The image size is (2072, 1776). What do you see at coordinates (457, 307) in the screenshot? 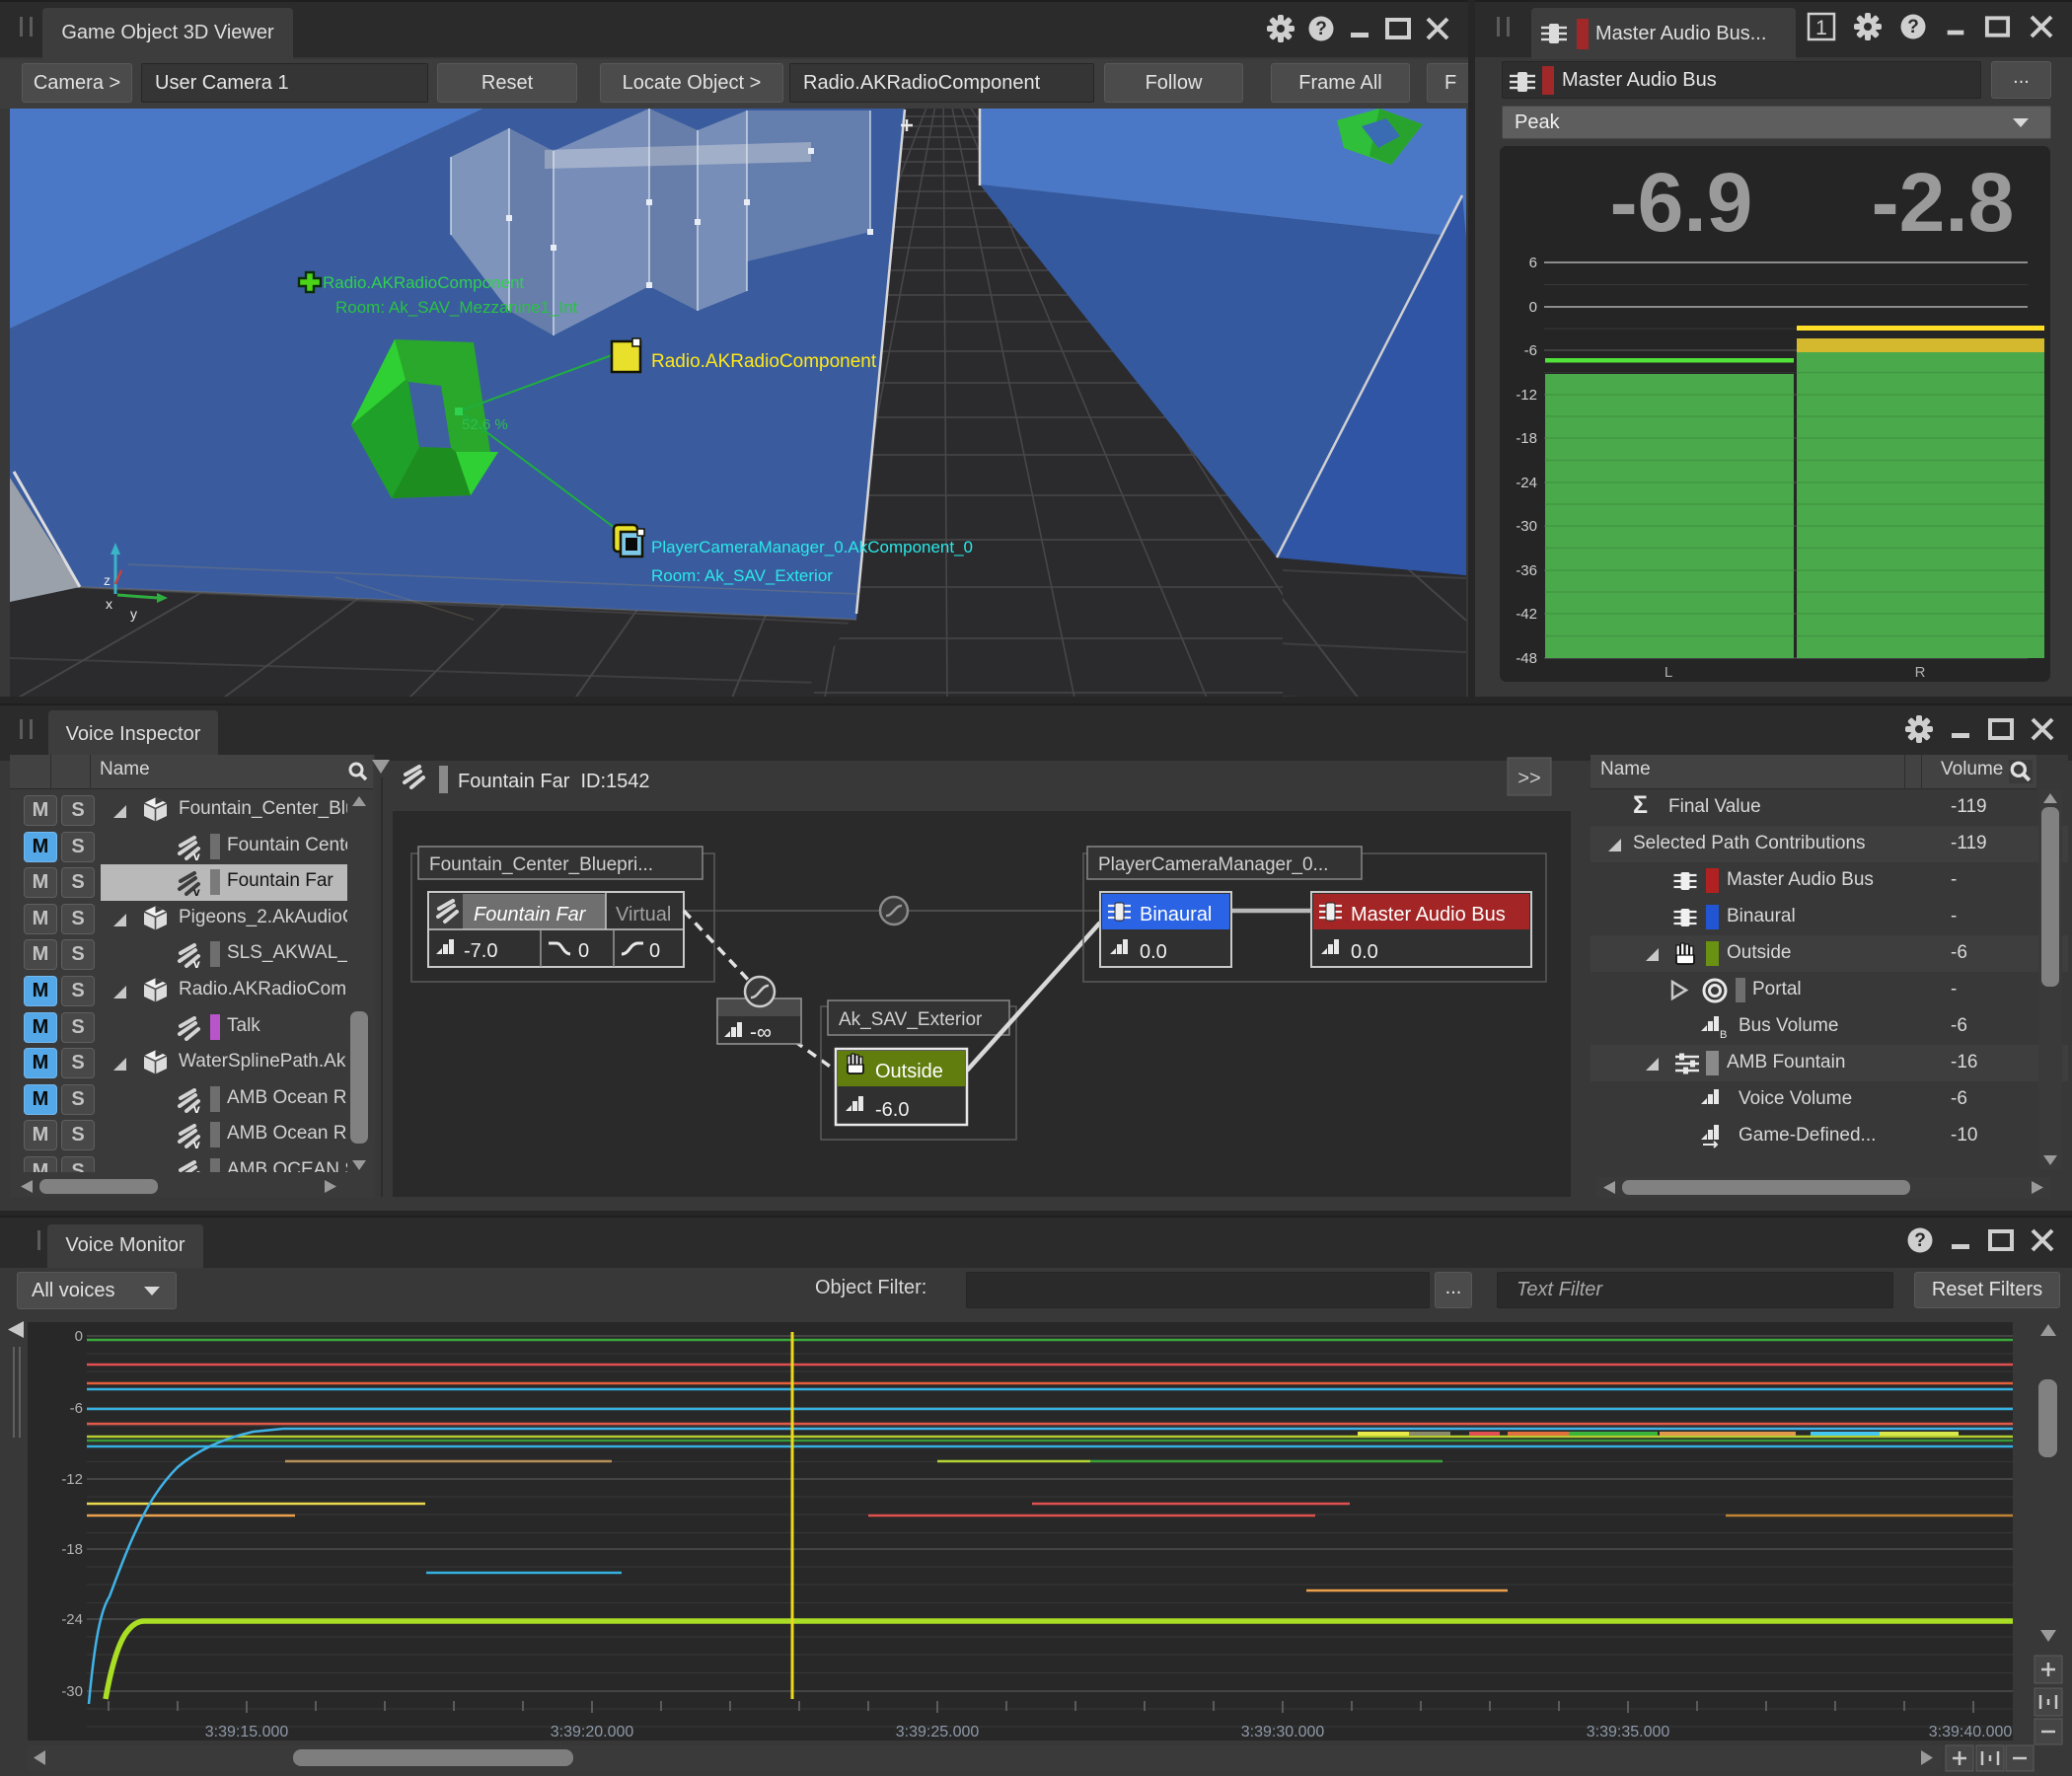
I see `svg-text: Room: Ak_SAV_Mezzanine1_Int` at bounding box center [457, 307].